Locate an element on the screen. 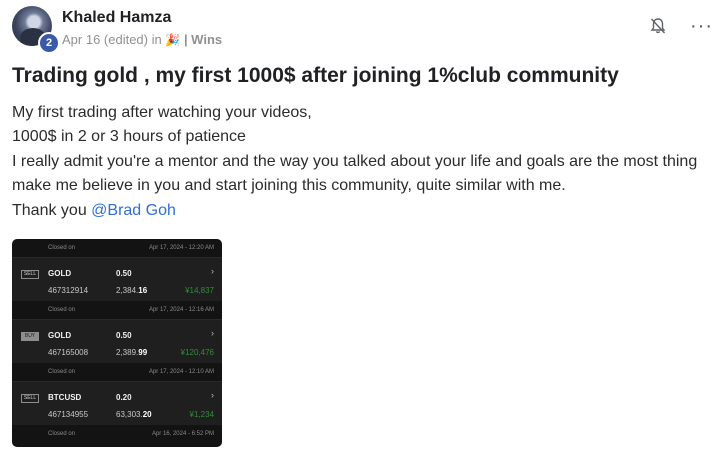 The image size is (725, 456). closed-date: Apr 17, 2024 - 12:10 AM is located at coordinates (181, 372).